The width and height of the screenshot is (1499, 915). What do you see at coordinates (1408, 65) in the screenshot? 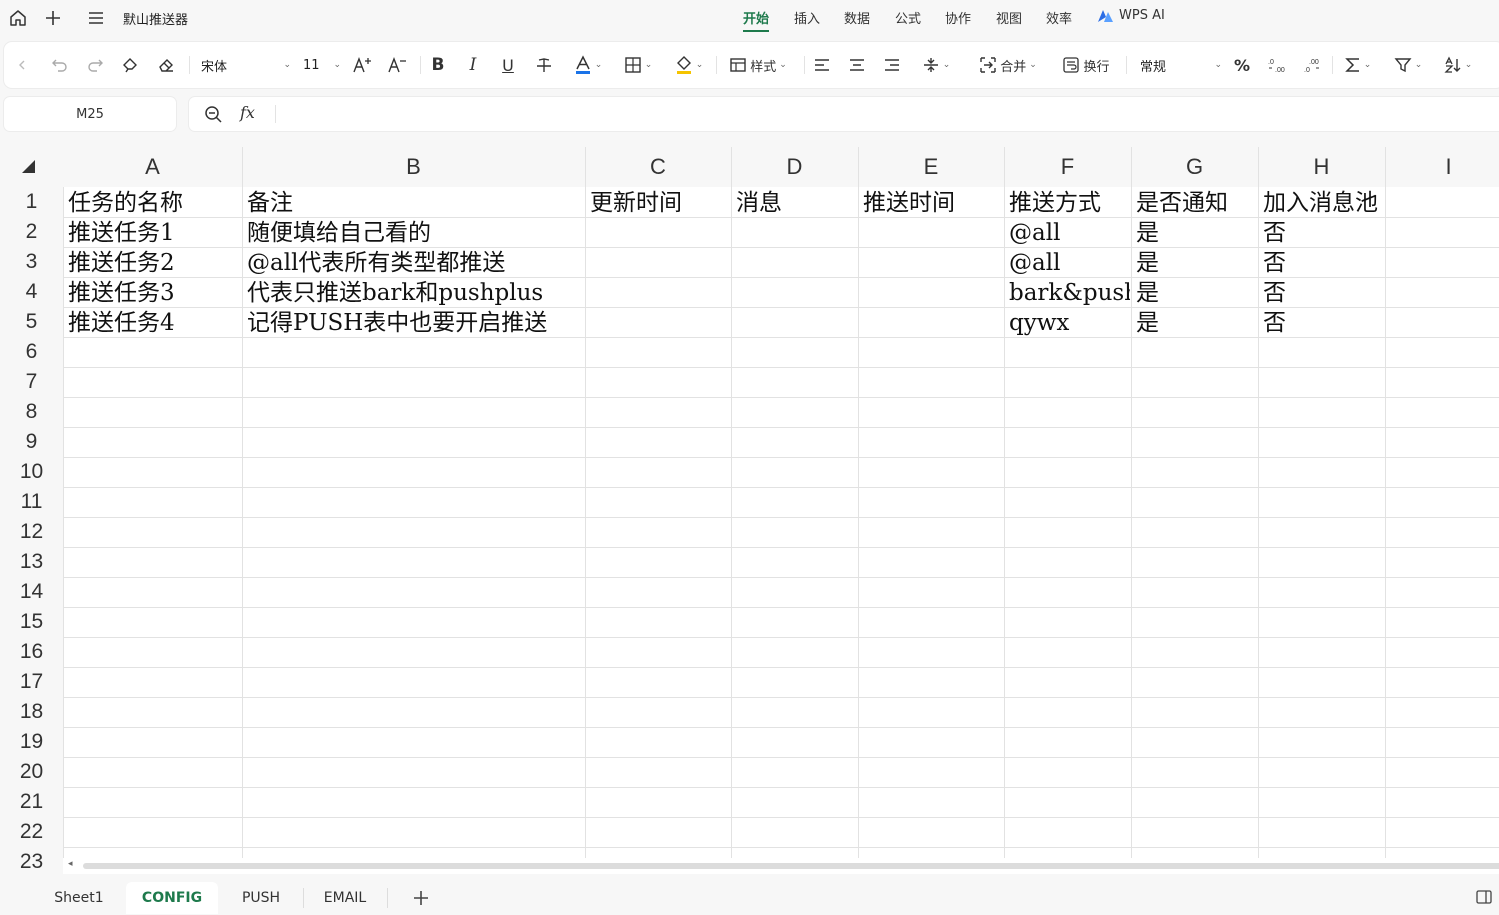
I see `filter-button: ⌄` at bounding box center [1408, 65].